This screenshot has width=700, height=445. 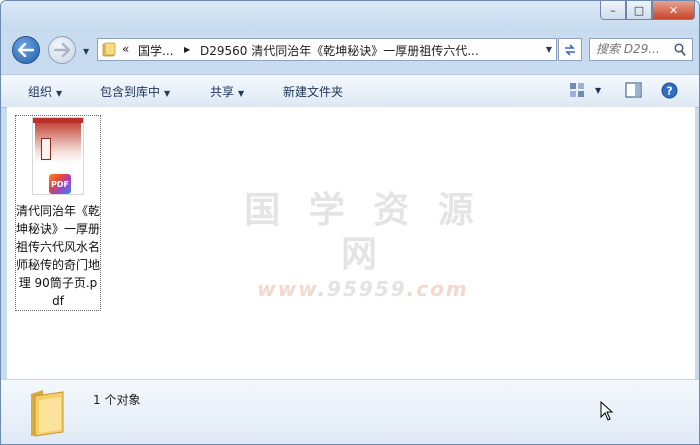 What do you see at coordinates (598, 90) in the screenshot?
I see `view-options-dropdown-icon: ▼` at bounding box center [598, 90].